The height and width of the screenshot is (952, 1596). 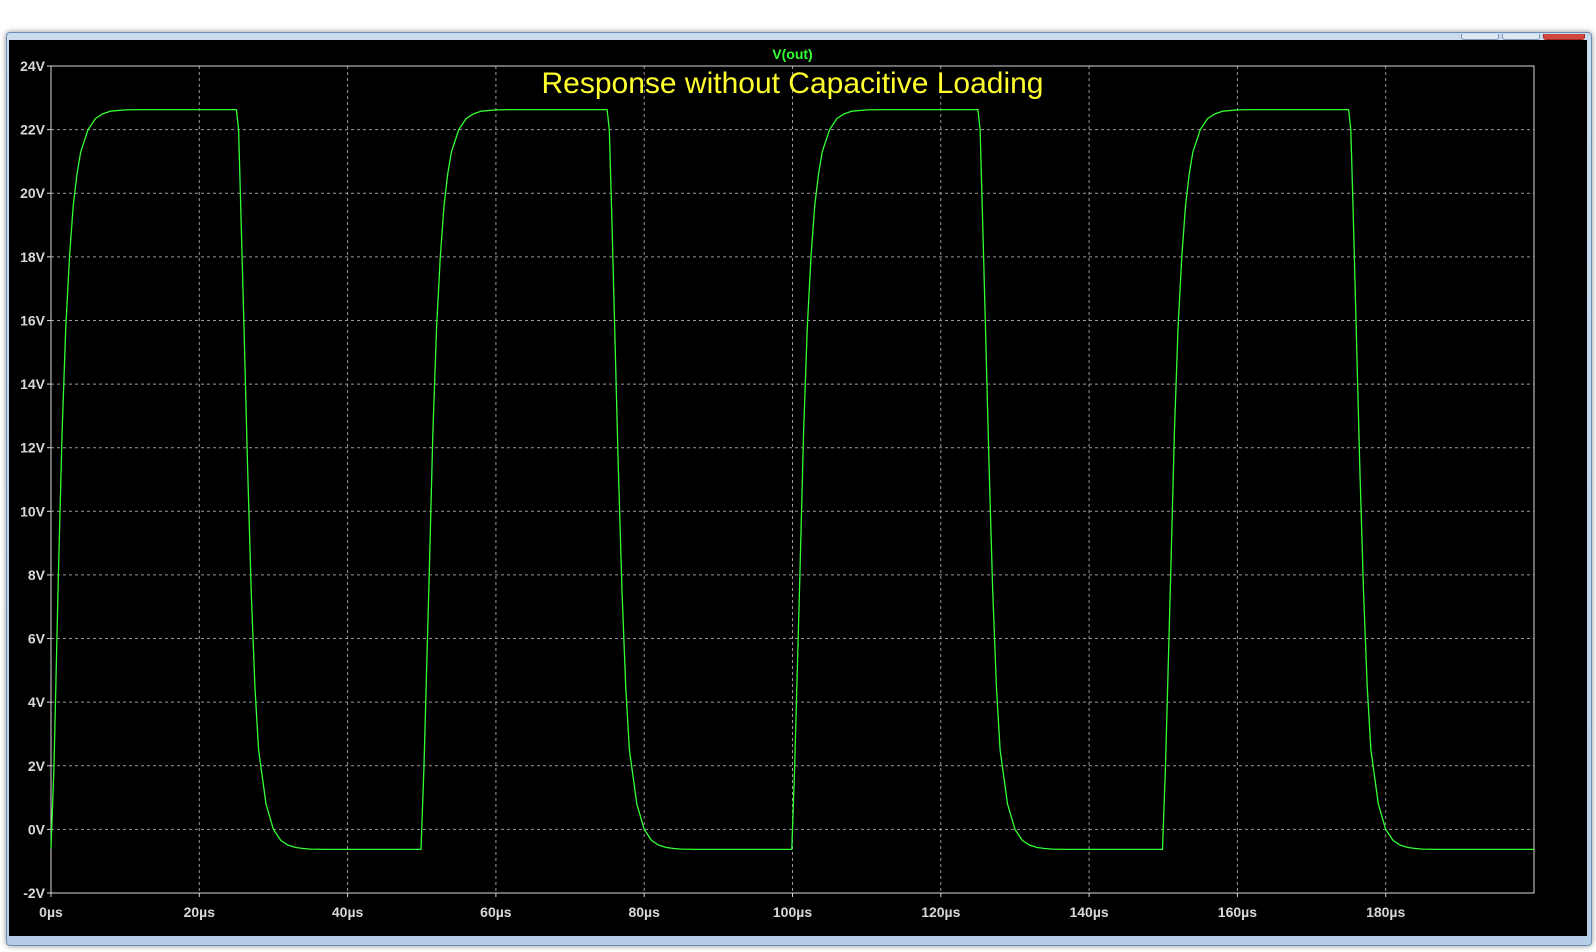 I want to click on window-controls, so click(x=1523, y=37).